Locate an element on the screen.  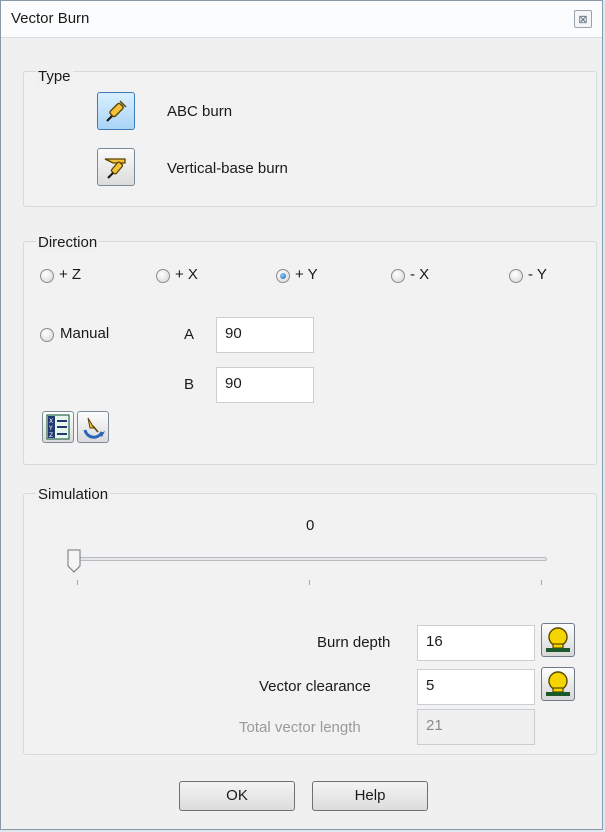
total-vector-length-label: Total vector length is located at coordinates (300, 727).